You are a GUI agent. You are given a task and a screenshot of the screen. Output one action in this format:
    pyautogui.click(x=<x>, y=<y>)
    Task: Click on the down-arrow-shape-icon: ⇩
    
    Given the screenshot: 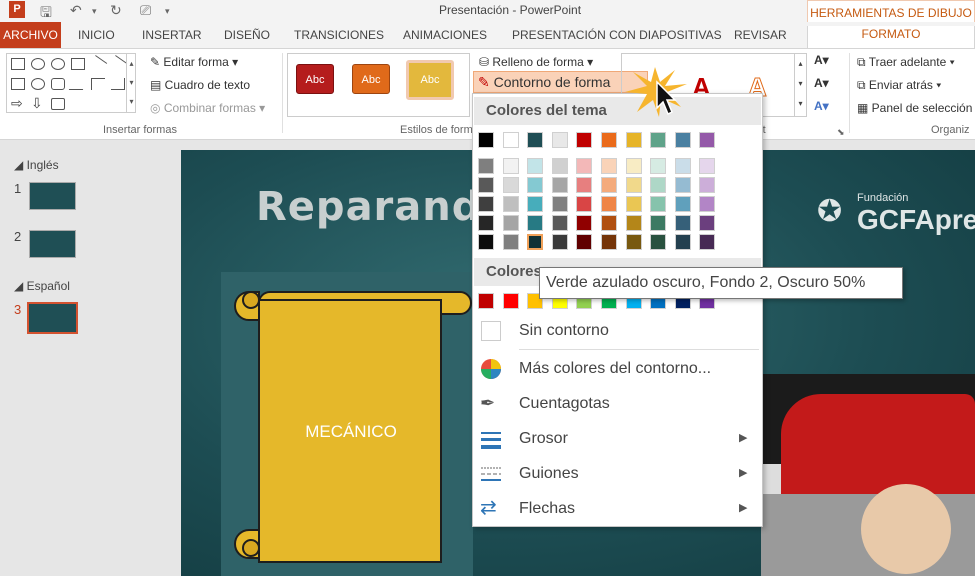 What is the action you would take?
    pyautogui.click(x=38, y=103)
    